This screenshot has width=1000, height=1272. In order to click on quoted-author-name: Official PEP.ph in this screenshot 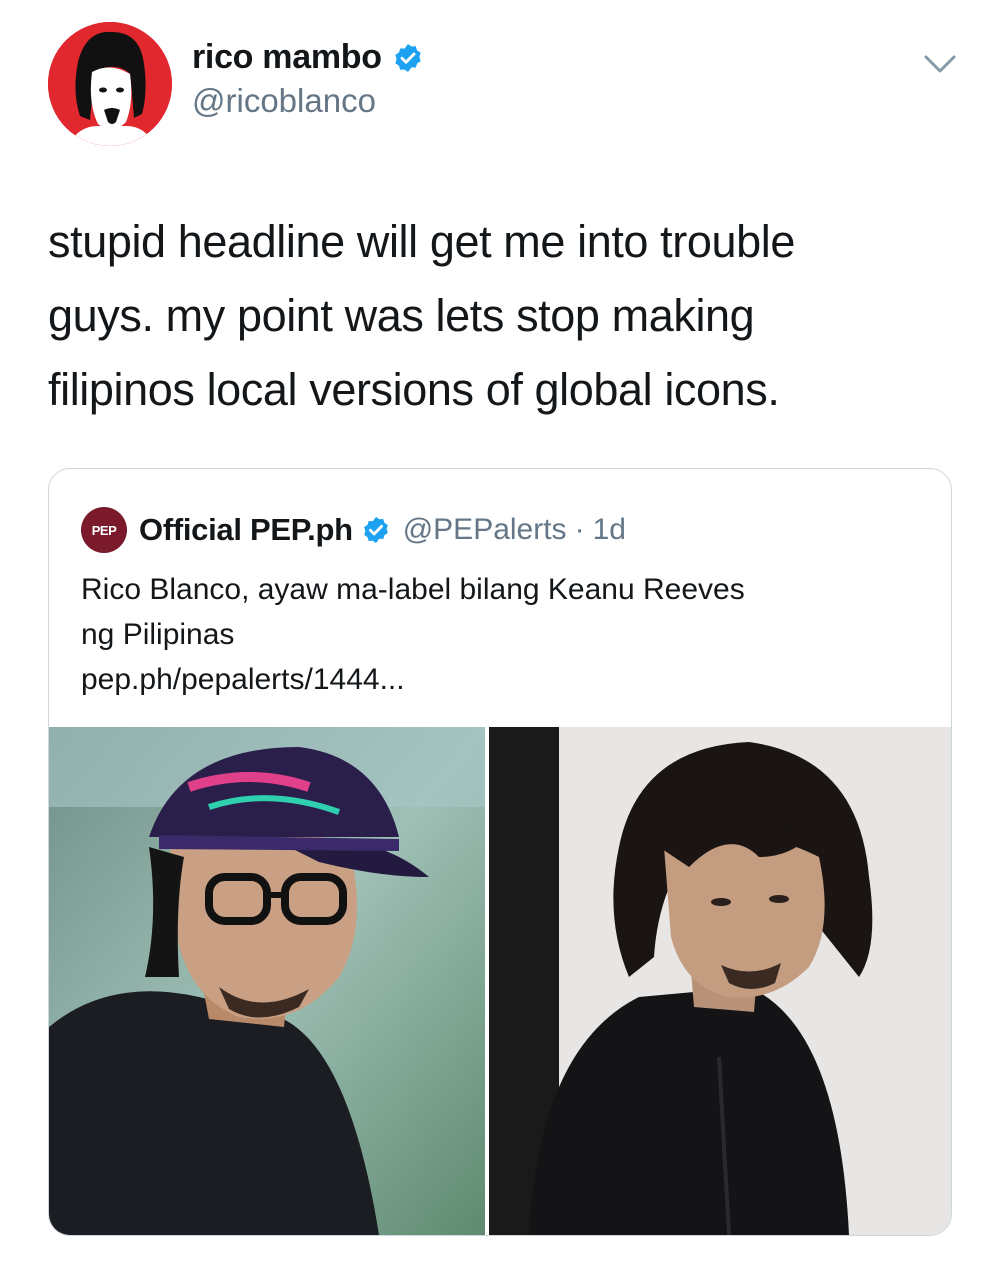, I will do `click(246, 530)`.